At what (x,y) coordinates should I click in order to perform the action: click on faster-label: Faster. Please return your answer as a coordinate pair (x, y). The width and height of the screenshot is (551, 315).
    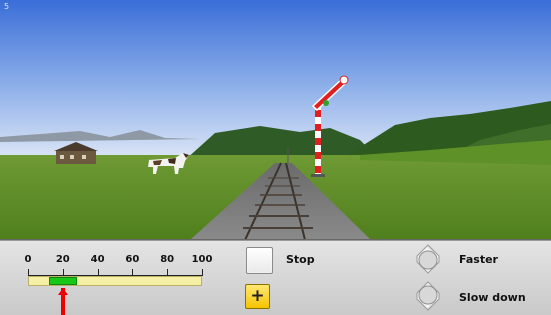
    Looking at the image, I should click on (478, 259).